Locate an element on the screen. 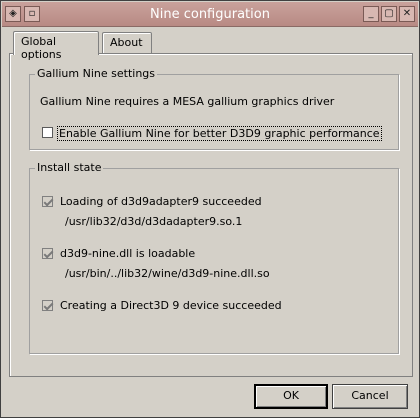 The height and width of the screenshot is (418, 420). tab-about: About is located at coordinates (127, 43).